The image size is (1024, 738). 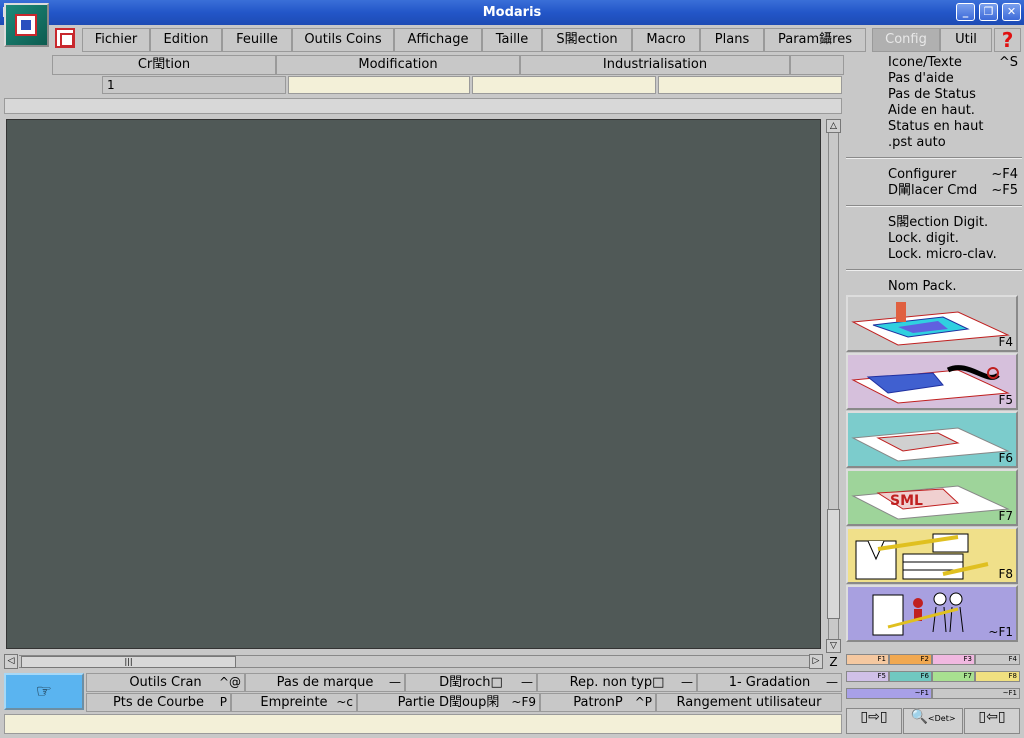 I want to click on menu-item-label: S閣ection Digit., so click(x=938, y=222).